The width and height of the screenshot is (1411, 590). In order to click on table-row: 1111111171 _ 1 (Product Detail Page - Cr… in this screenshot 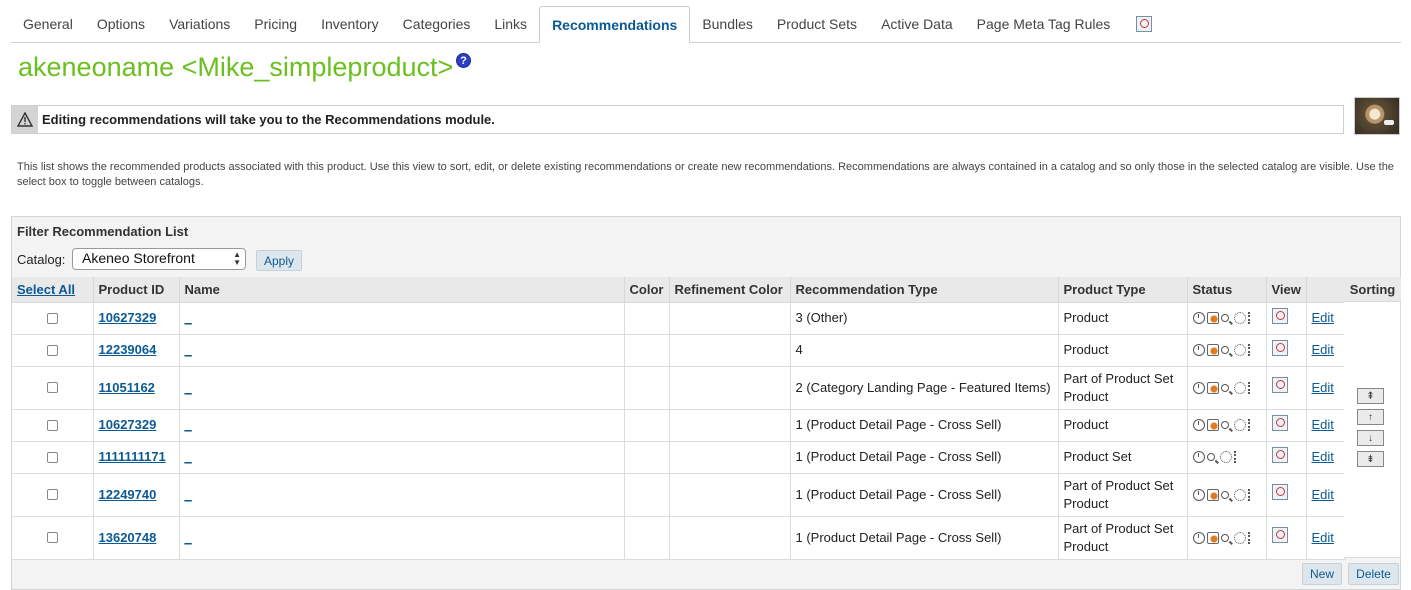, I will do `click(679, 457)`.